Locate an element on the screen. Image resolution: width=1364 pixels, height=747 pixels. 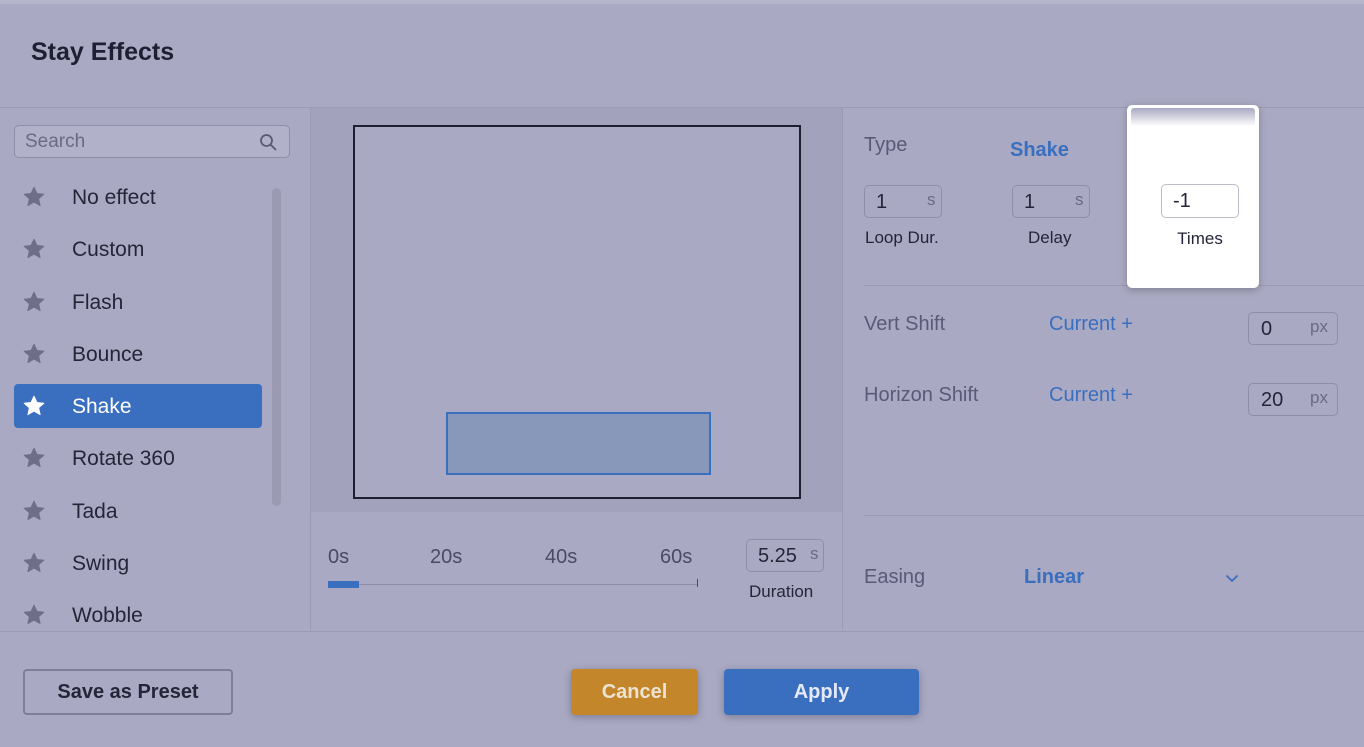
effect-item-no-effect: No effect is located at coordinates (138, 197).